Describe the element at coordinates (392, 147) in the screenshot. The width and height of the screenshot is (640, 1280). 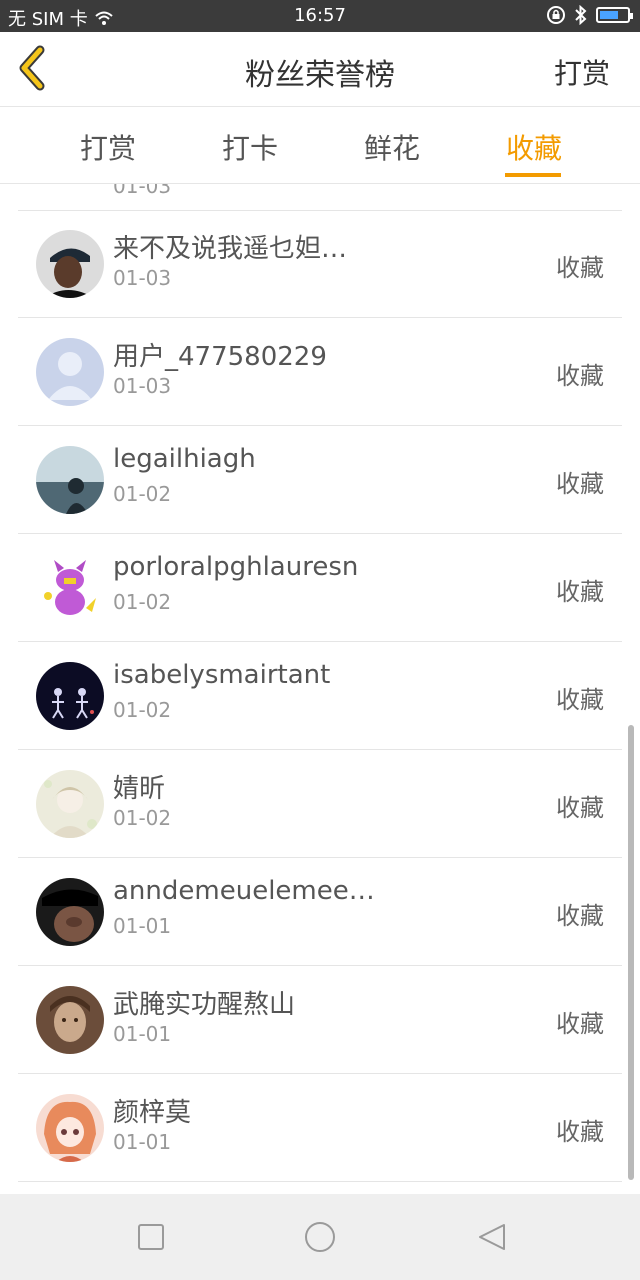
I see `tab-flowers: 鲜花` at that location.